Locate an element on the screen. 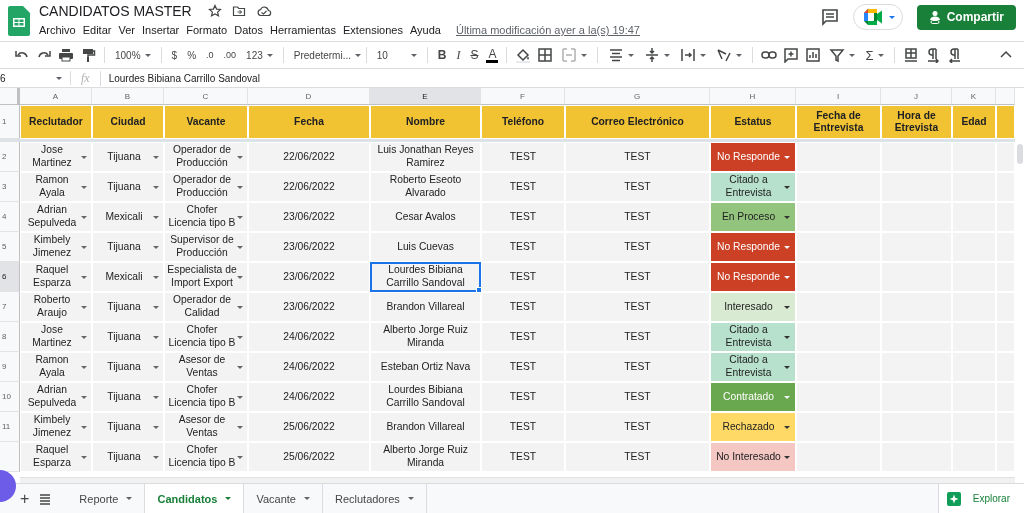 Image resolution: width=1024 pixels, height=513 pixels. dropdown-cell: Operador de Producción is located at coordinates (206, 157).